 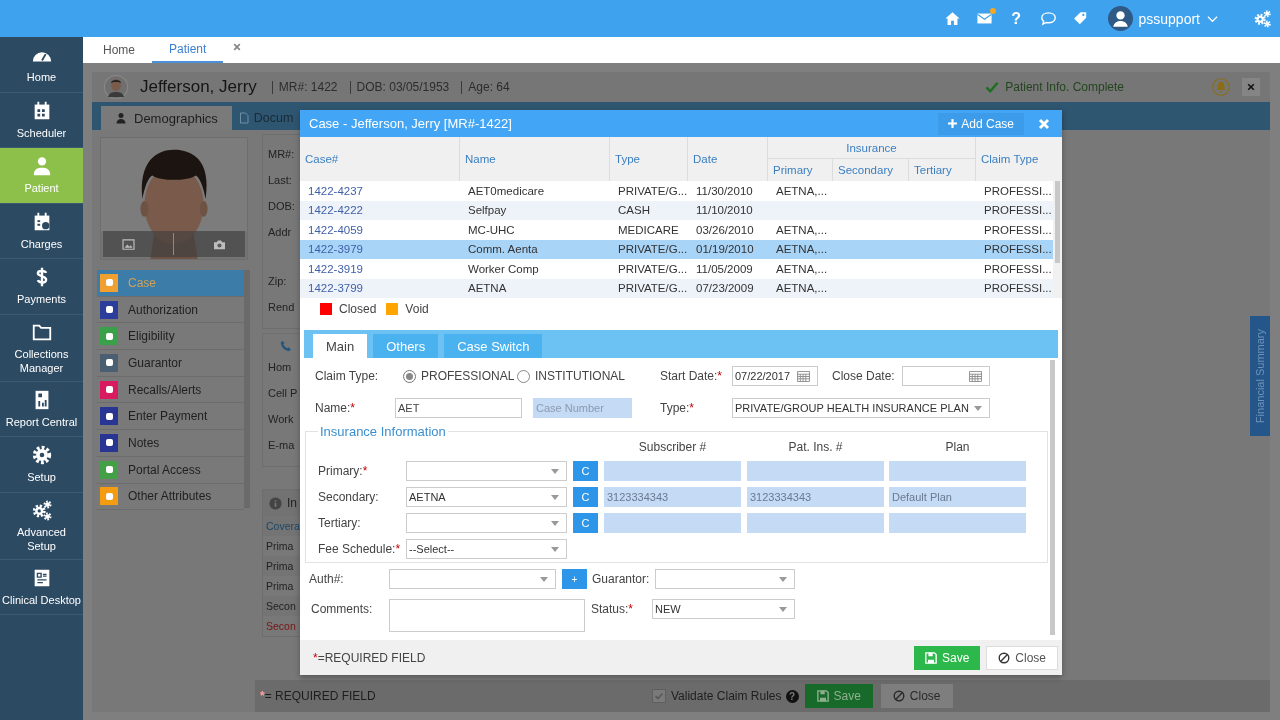 I want to click on patient-insurance-field: 3123334343, so click(x=815, y=497).